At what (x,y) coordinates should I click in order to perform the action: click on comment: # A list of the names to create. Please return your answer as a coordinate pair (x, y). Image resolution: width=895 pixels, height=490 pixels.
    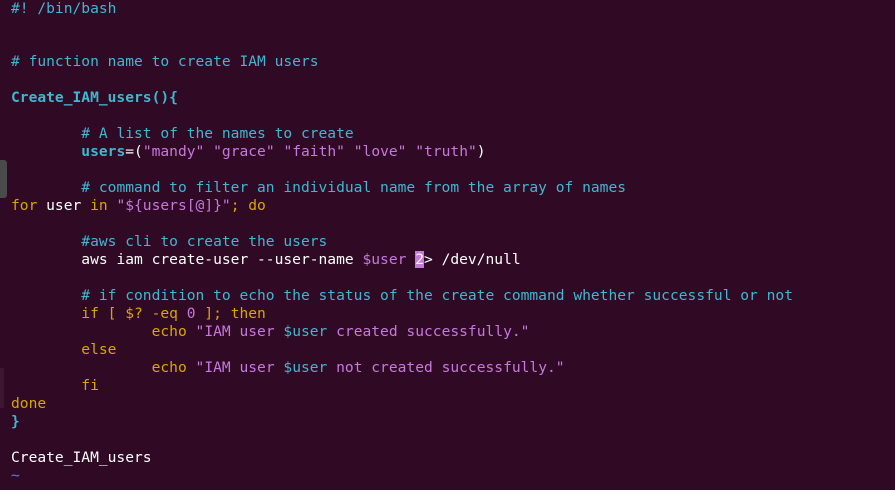
    Looking at the image, I should click on (217, 133).